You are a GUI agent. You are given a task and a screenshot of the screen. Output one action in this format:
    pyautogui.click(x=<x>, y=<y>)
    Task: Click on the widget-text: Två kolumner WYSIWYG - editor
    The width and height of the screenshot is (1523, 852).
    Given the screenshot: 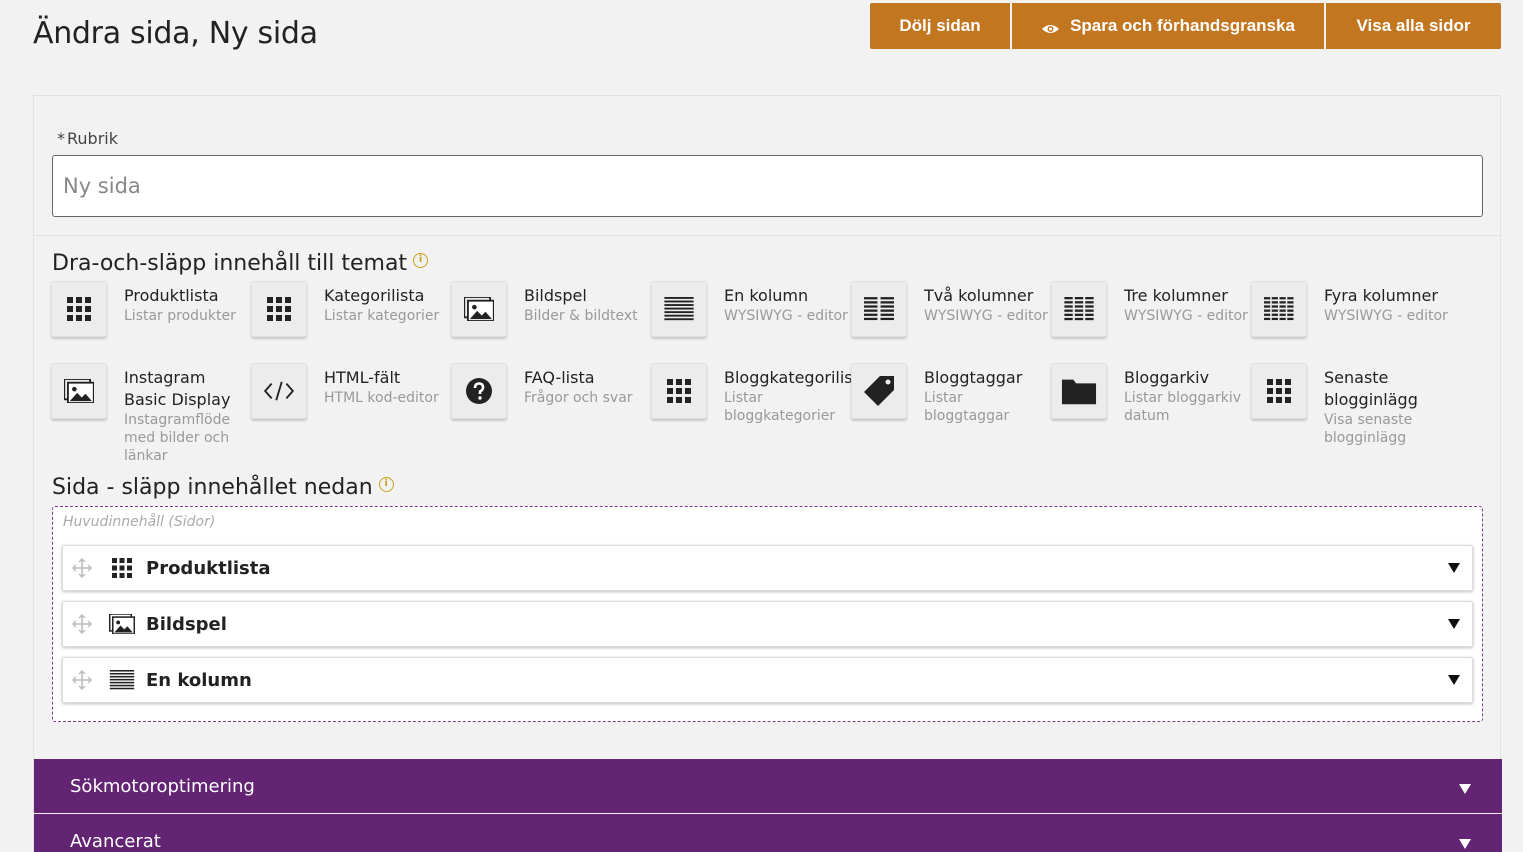 What is the action you would take?
    pyautogui.click(x=986, y=323)
    